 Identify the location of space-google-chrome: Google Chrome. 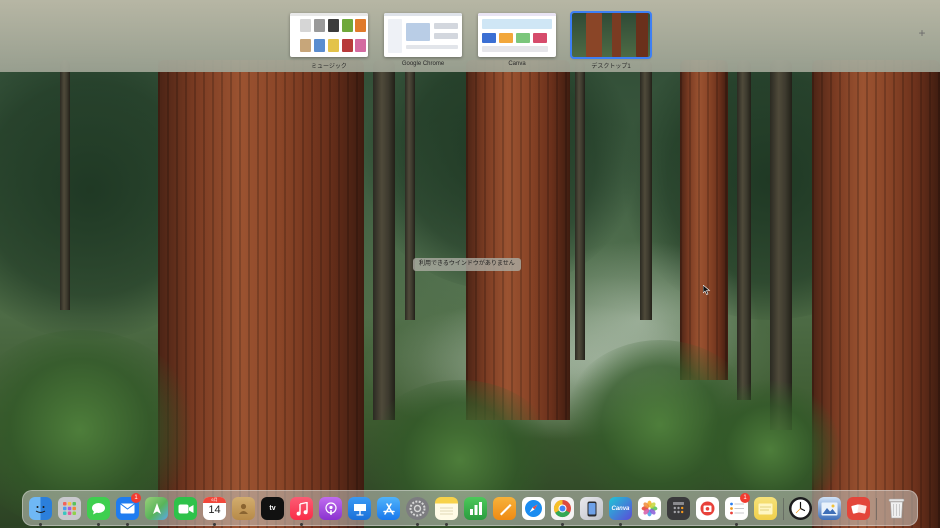
(423, 40).